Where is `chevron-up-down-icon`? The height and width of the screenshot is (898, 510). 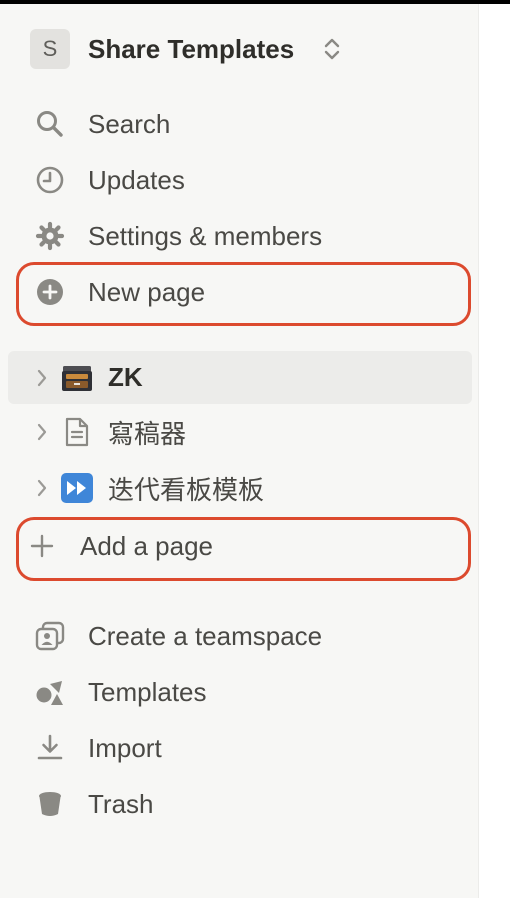 chevron-up-down-icon is located at coordinates (332, 49).